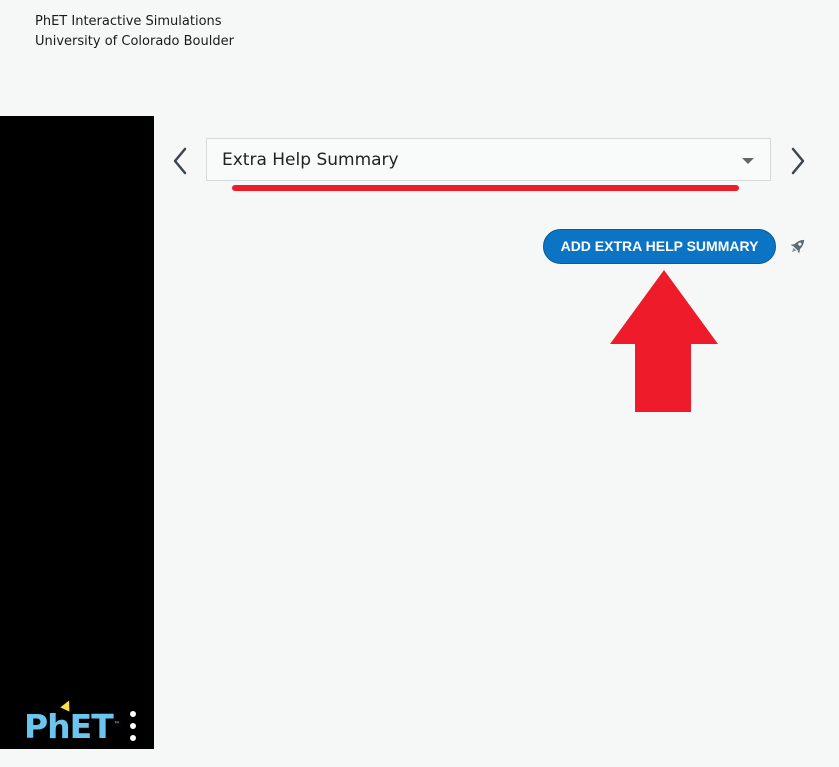  What do you see at coordinates (748, 161) in the screenshot?
I see `caret-down-icon` at bounding box center [748, 161].